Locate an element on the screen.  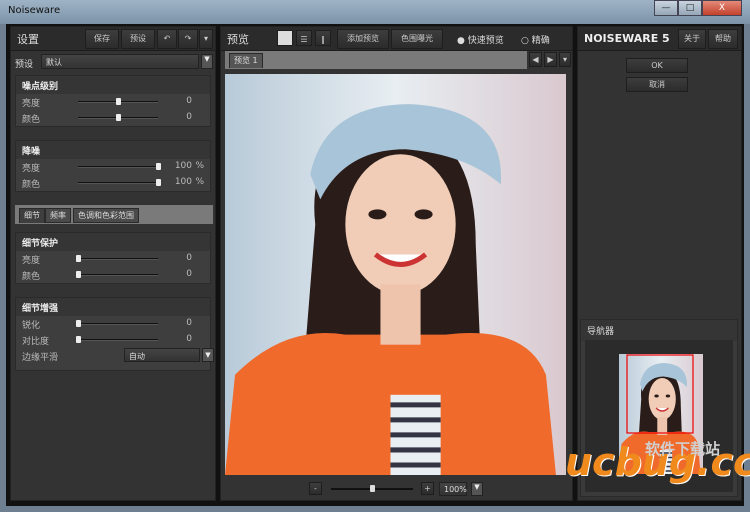
close-button: X is located at coordinates (722, 8).